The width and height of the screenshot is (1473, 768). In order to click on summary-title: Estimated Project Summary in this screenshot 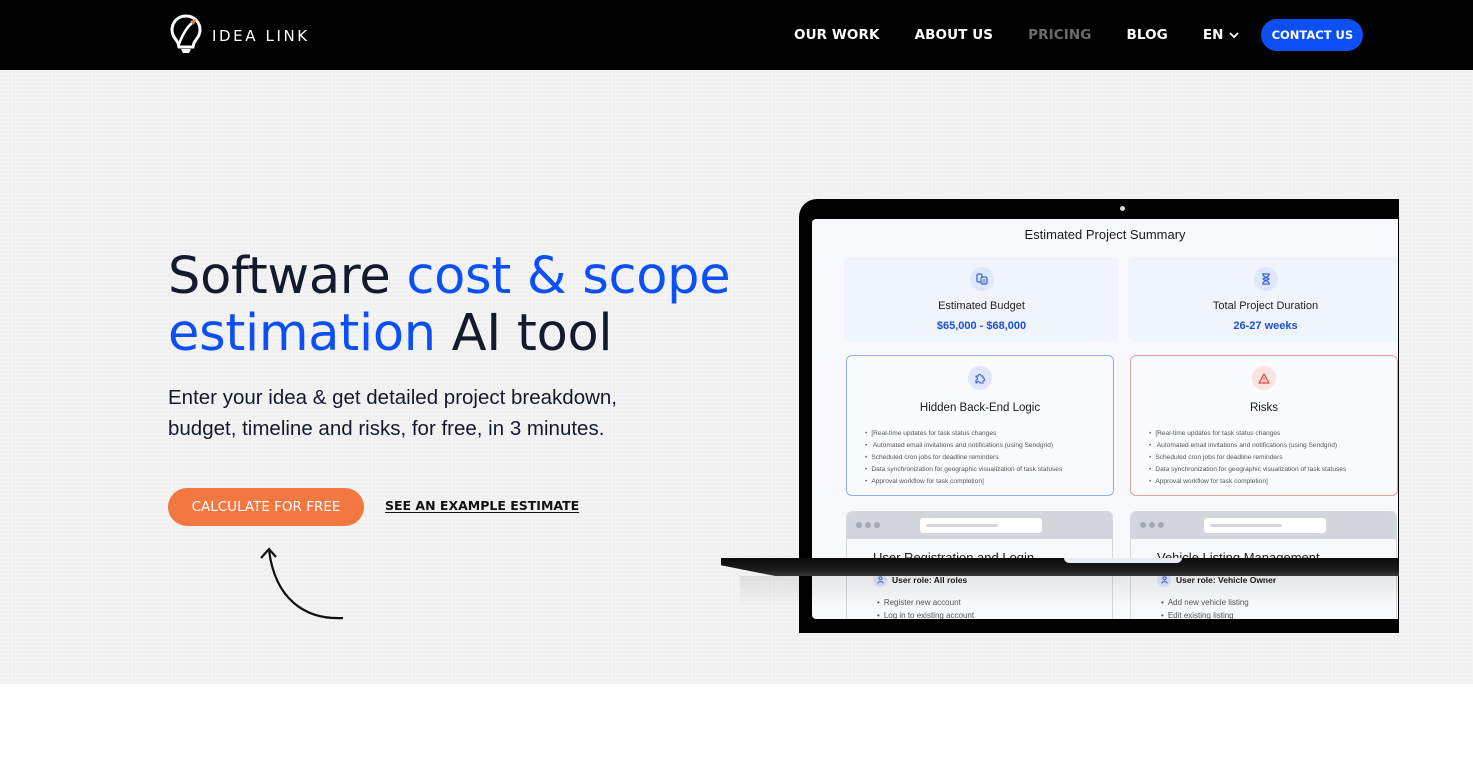, I will do `click(1105, 234)`.